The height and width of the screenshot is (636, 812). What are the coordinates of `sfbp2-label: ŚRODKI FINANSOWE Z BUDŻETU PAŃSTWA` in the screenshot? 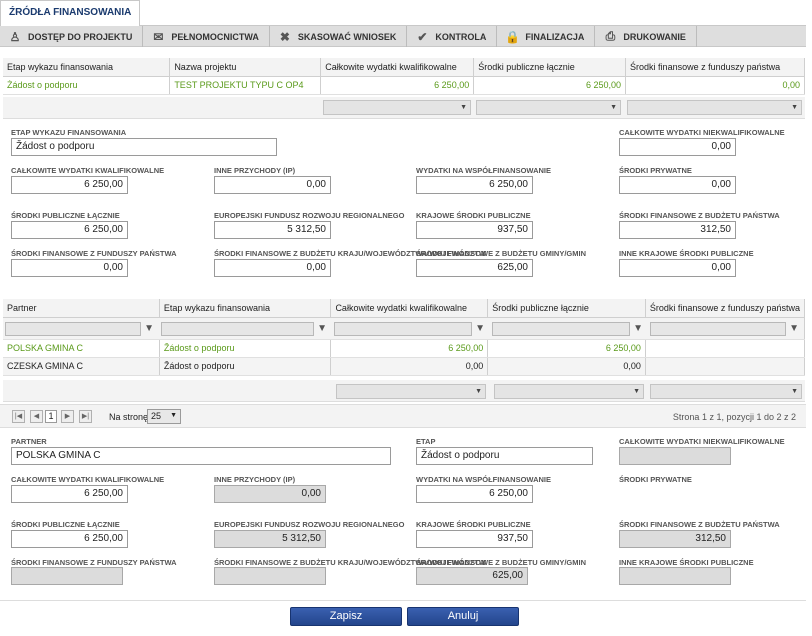 It's located at (699, 524).